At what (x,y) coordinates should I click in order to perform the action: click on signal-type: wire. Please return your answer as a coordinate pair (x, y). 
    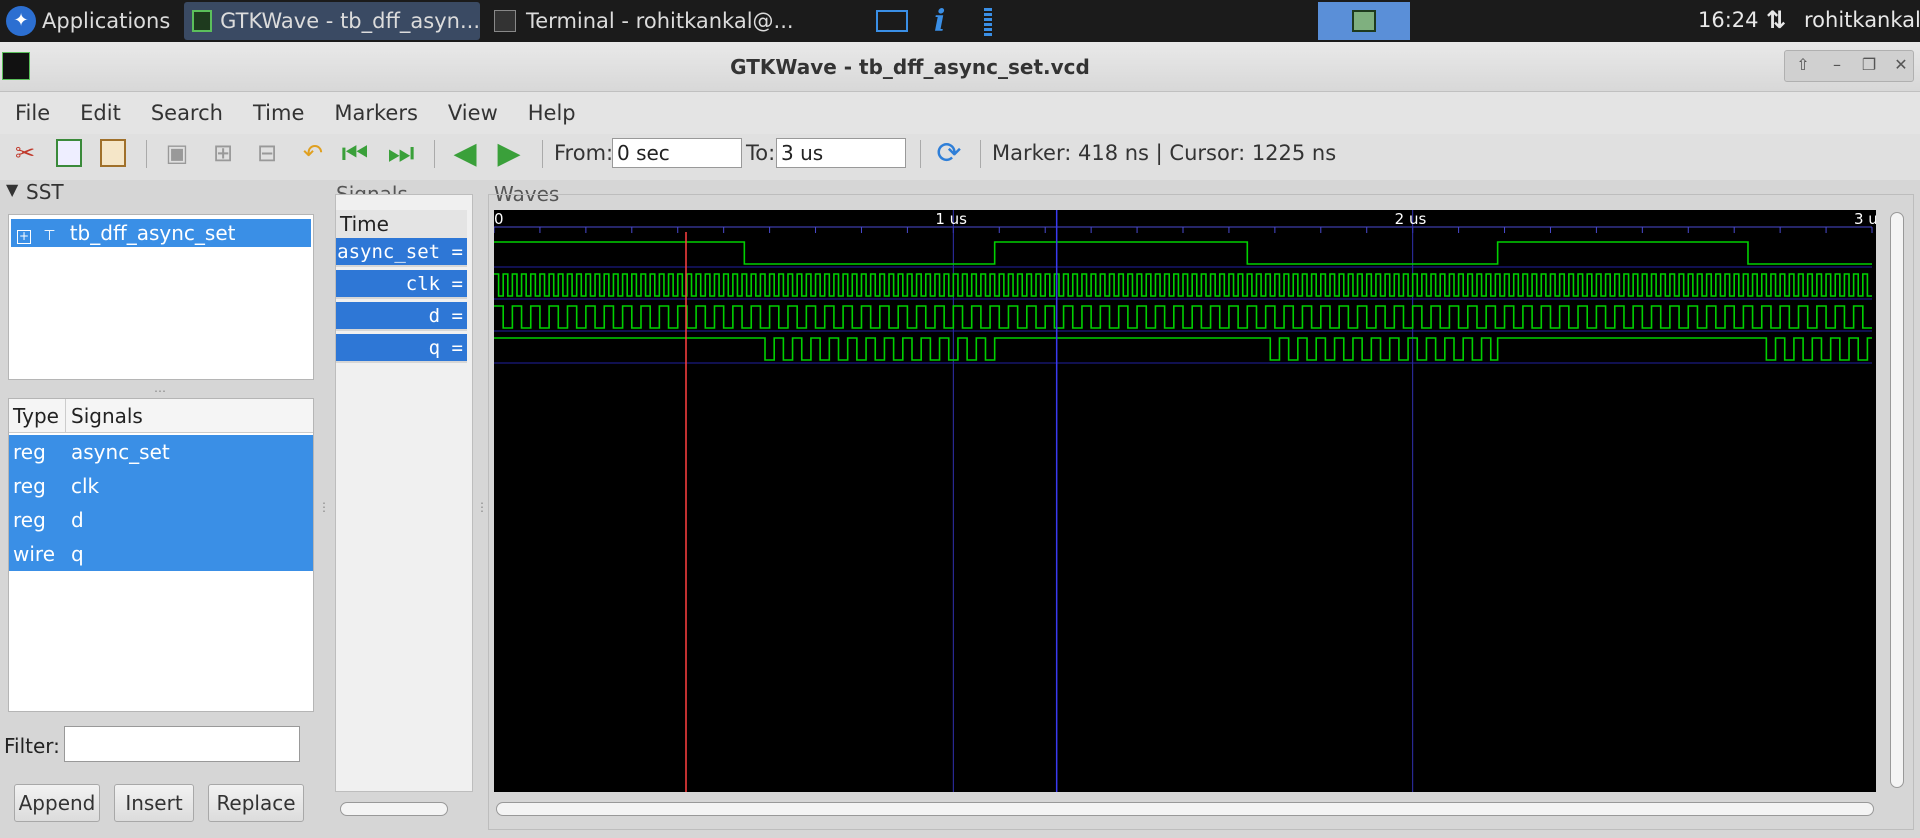
    Looking at the image, I should click on (34, 554).